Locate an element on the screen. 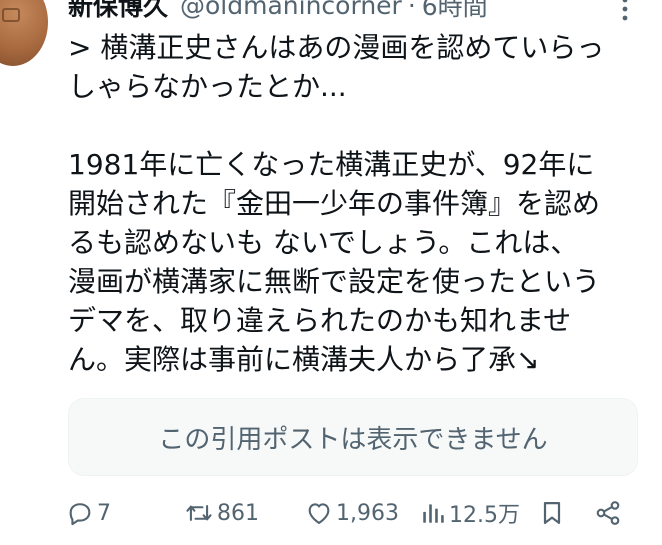 This screenshot has height=545, width=662. avatar is located at coordinates (24, 33).